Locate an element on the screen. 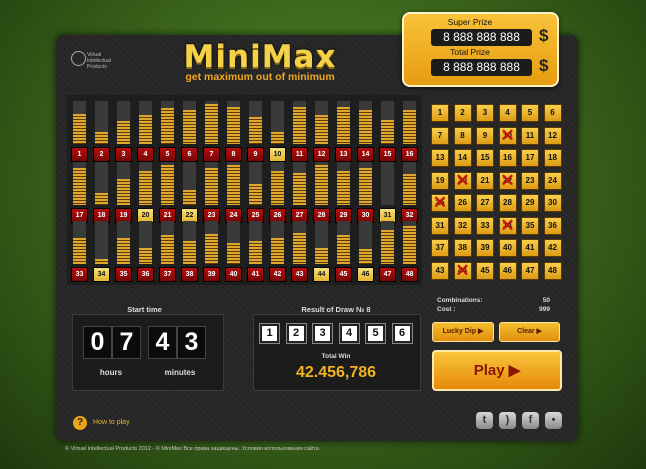  rss-icon: ) is located at coordinates (507, 420).